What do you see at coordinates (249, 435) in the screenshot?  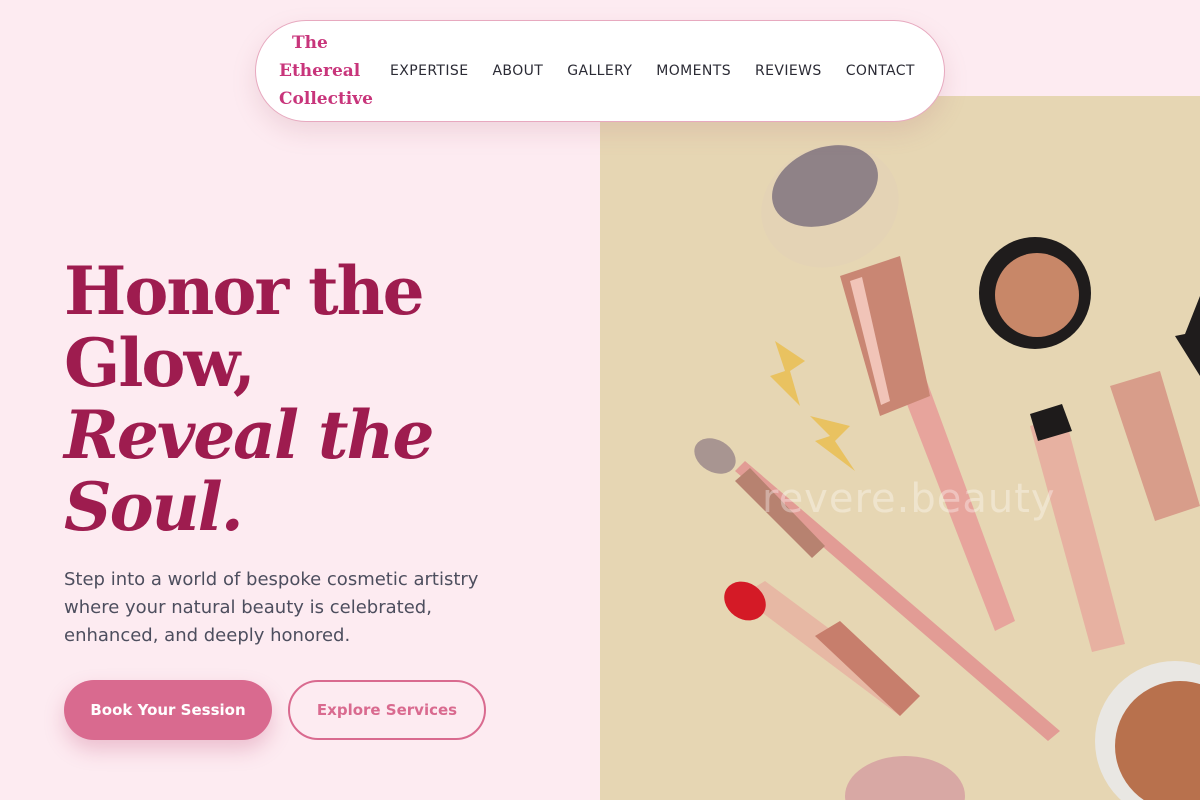 I see `headline-line-3: Reveal the` at bounding box center [249, 435].